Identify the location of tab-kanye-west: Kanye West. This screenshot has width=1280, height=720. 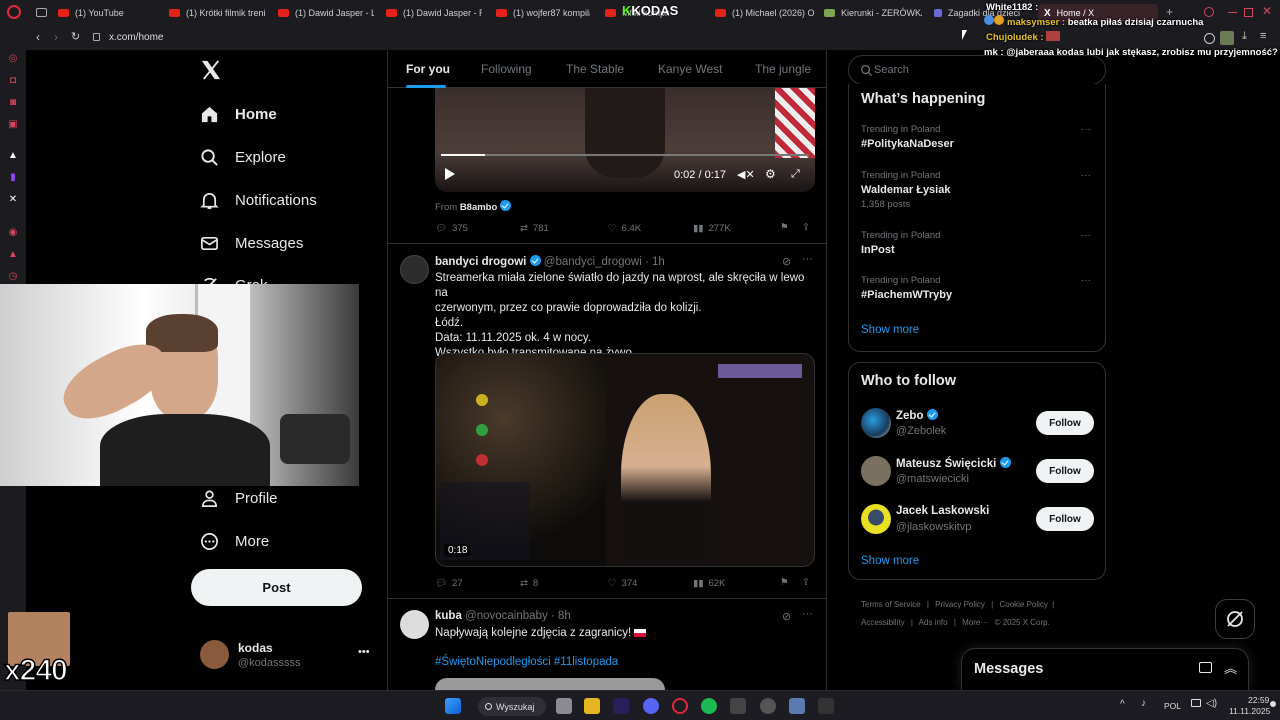
(690, 69).